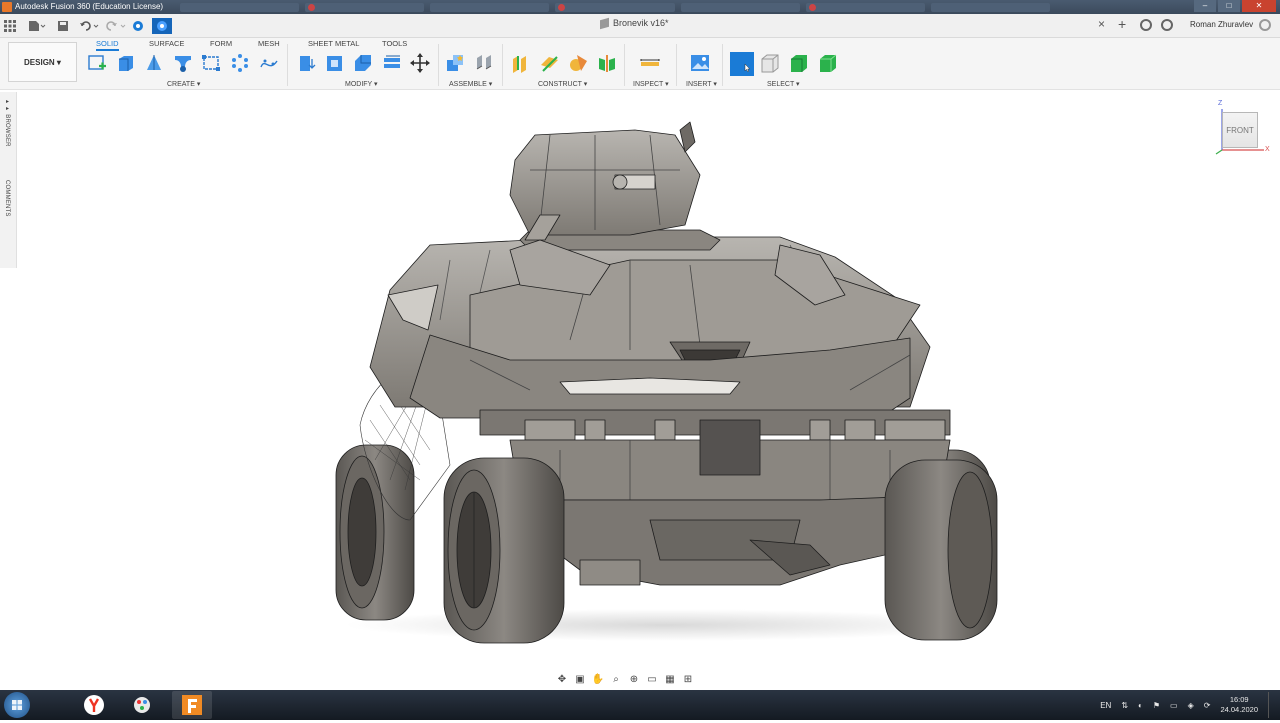 This screenshot has height=723, width=1280. What do you see at coordinates (89, 6) in the screenshot?
I see `window-title: Autodesk Fusion 360 (Education License)` at bounding box center [89, 6].